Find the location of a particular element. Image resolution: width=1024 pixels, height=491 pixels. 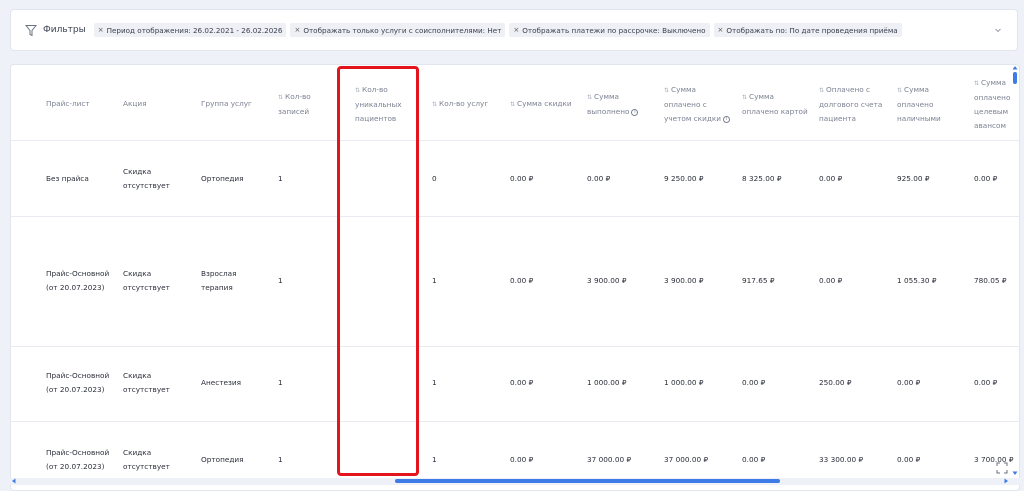

scroll-up-icon is located at coordinates (1015, 68).